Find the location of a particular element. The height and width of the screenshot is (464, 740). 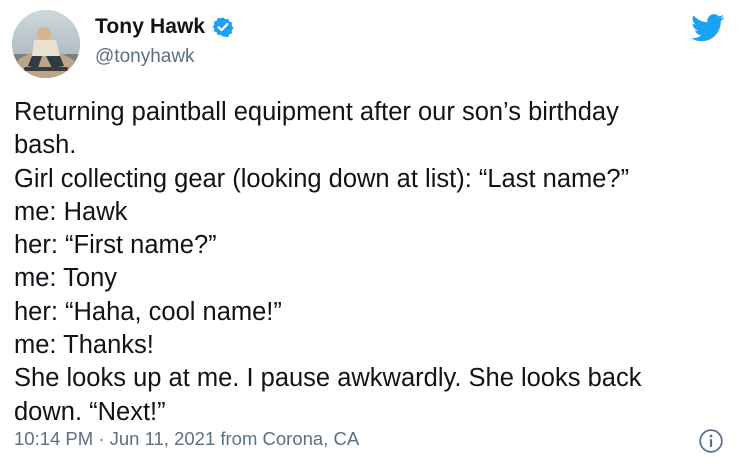

tweet-text-line: her: “Haha, cool name!” is located at coordinates (148, 311).